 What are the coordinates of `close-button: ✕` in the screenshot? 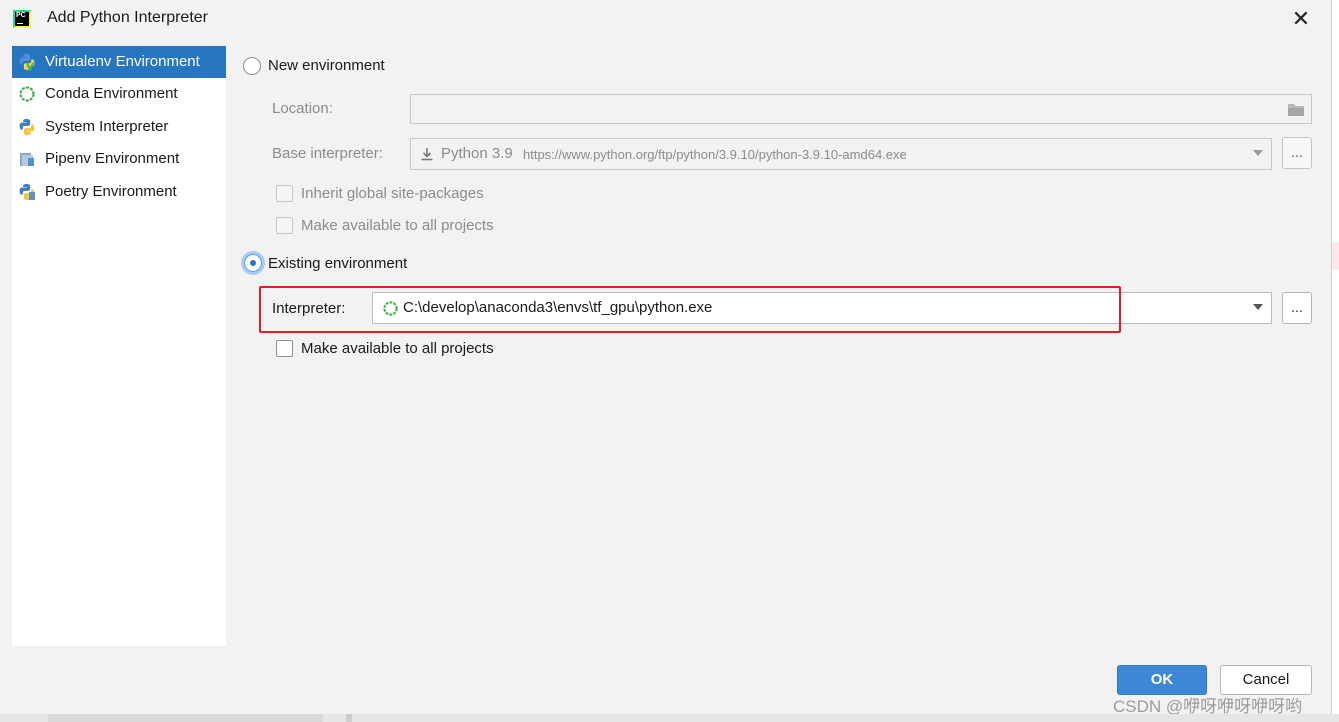 It's located at (1301, 19).